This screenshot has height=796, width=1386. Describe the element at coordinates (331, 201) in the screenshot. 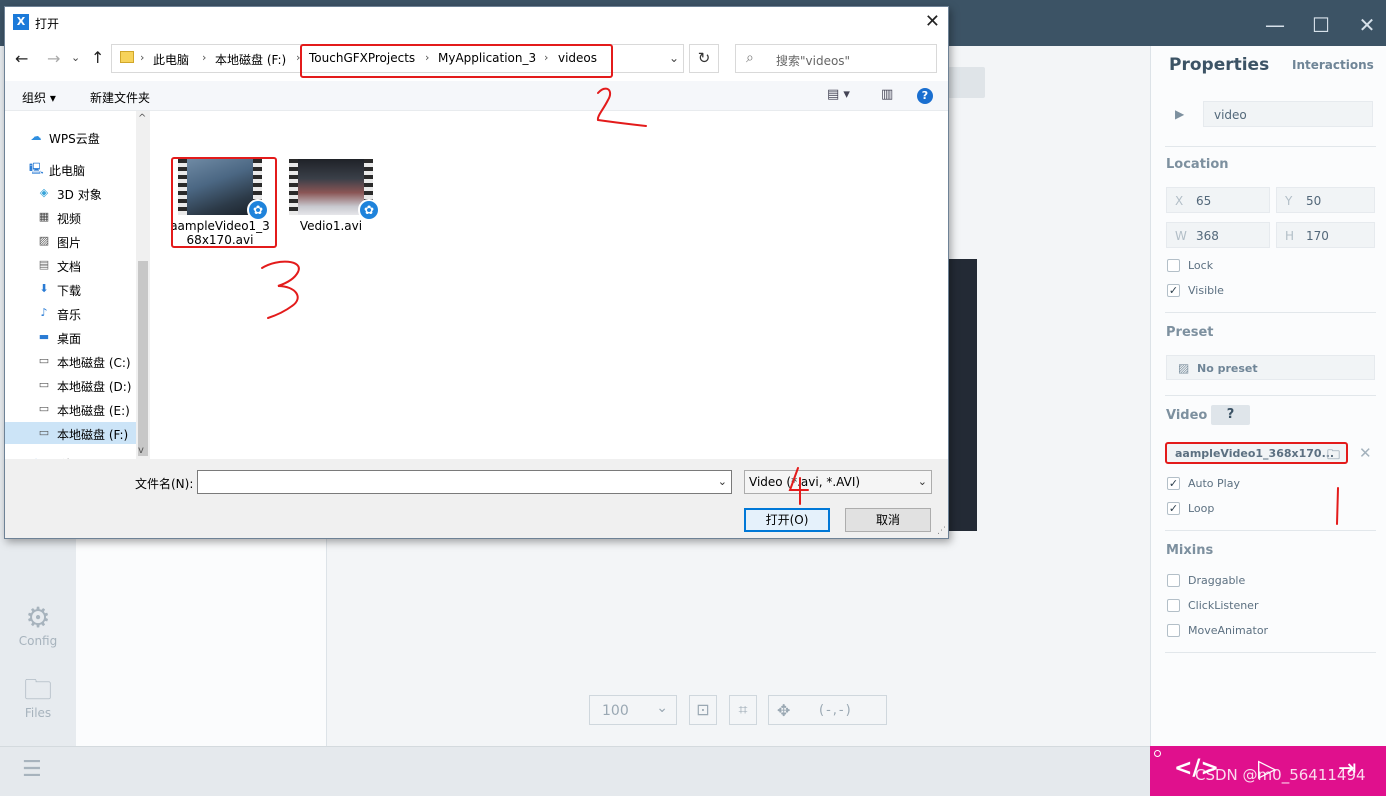

I see `file-item-vedio1: ✿ Vedio1.avi` at that location.